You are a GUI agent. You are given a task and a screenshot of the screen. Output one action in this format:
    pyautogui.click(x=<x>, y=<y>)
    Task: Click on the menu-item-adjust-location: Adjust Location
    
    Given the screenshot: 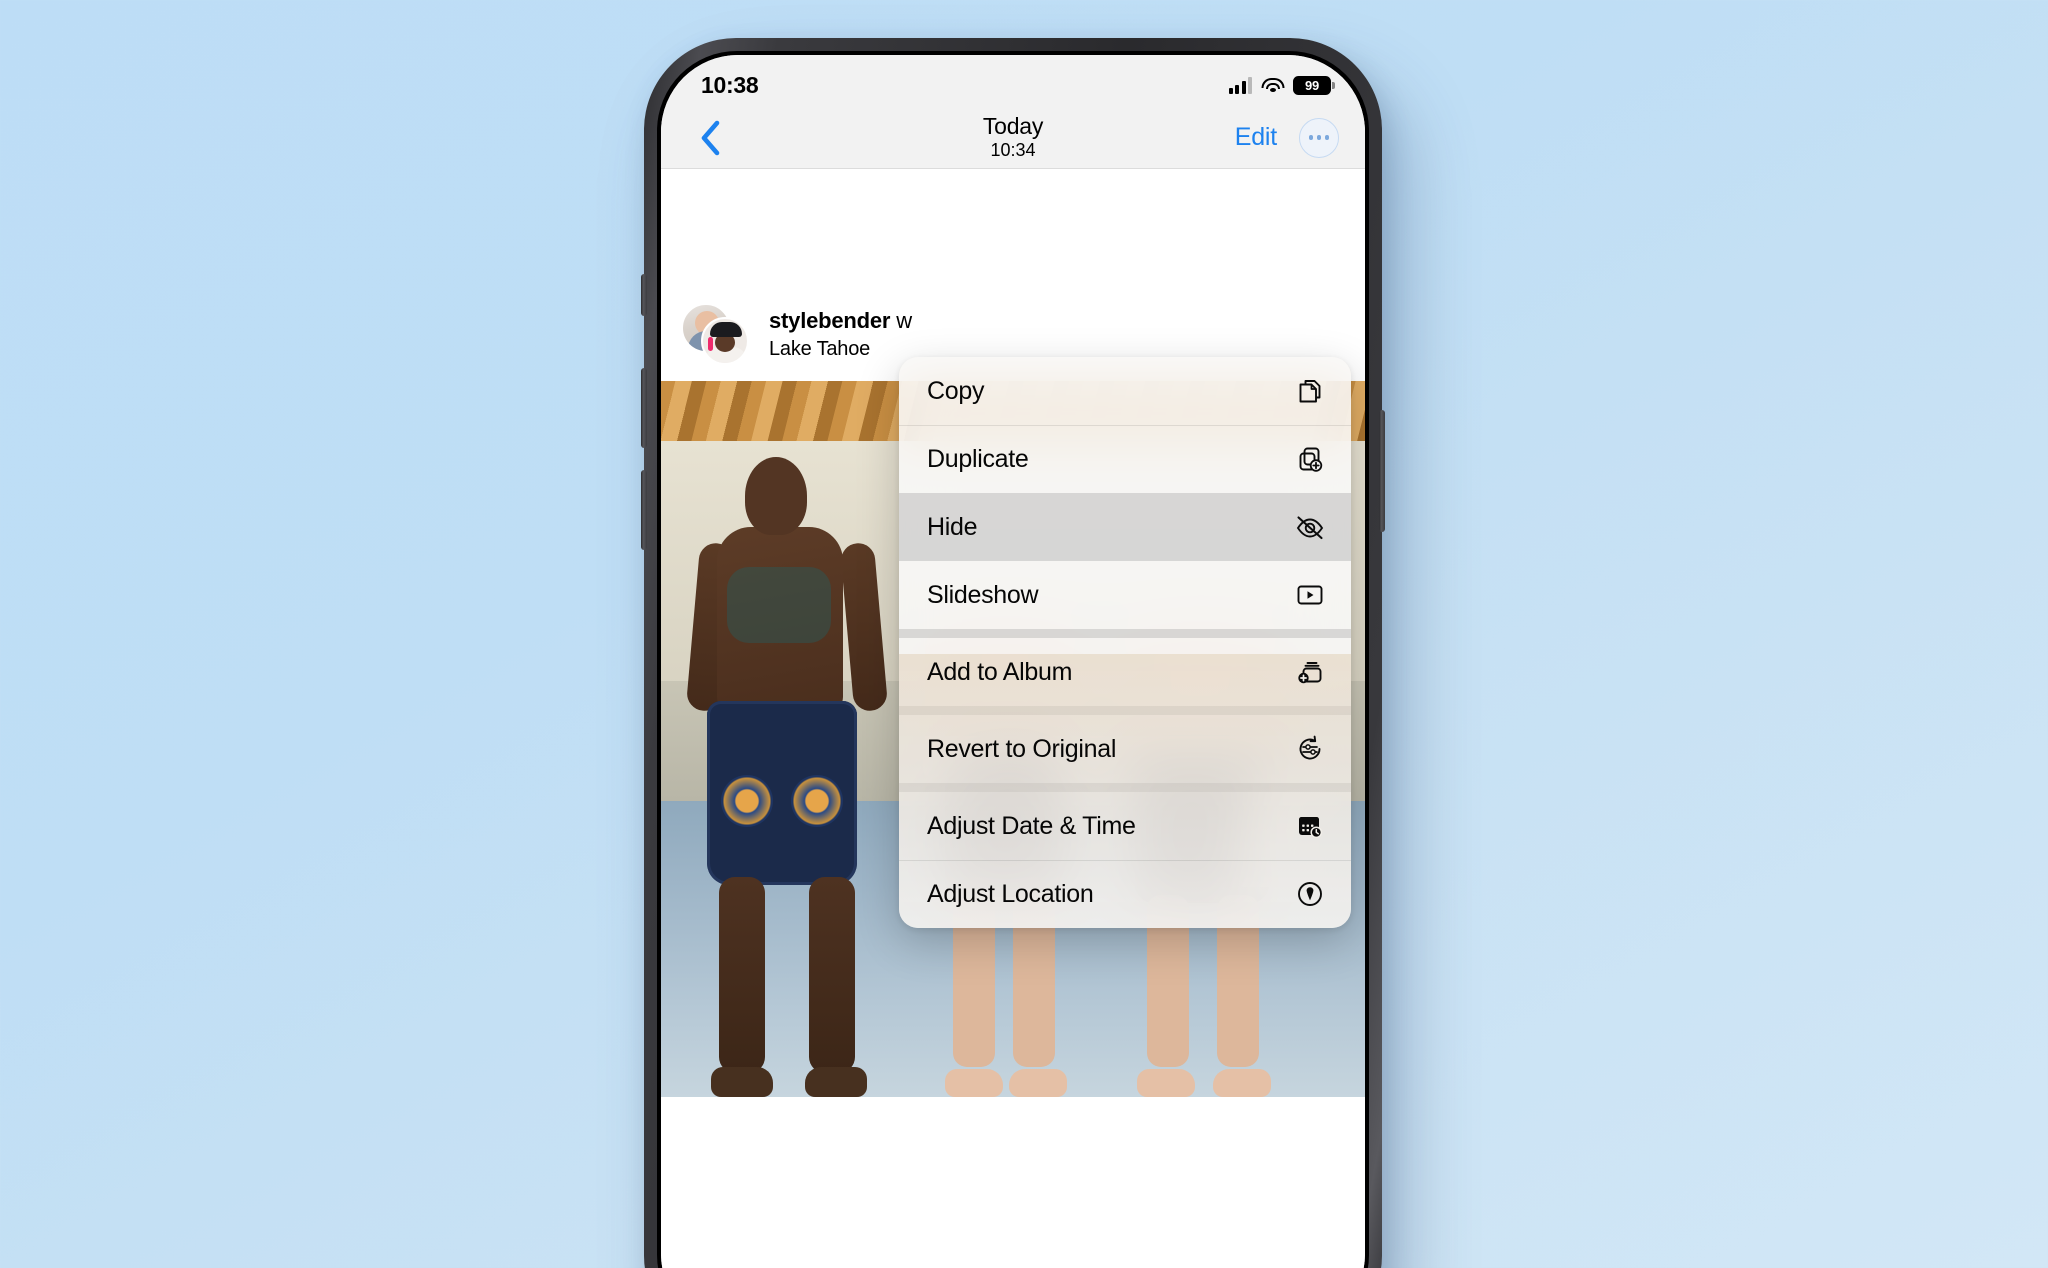 What is the action you would take?
    pyautogui.click(x=1125, y=894)
    